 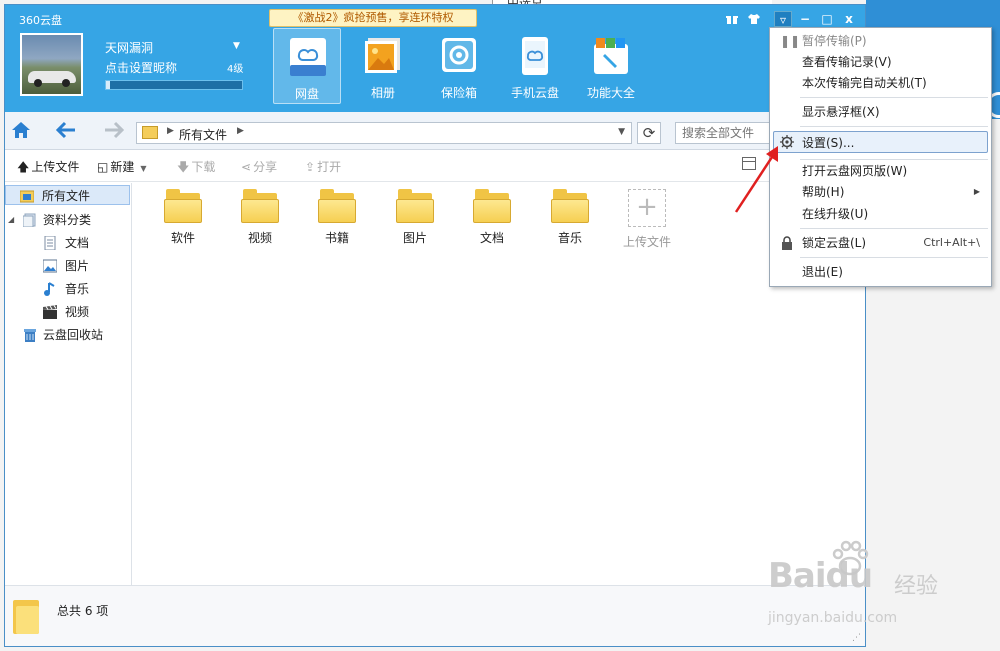 I want to click on sidebar-item-label: 所有文件, so click(x=66, y=196).